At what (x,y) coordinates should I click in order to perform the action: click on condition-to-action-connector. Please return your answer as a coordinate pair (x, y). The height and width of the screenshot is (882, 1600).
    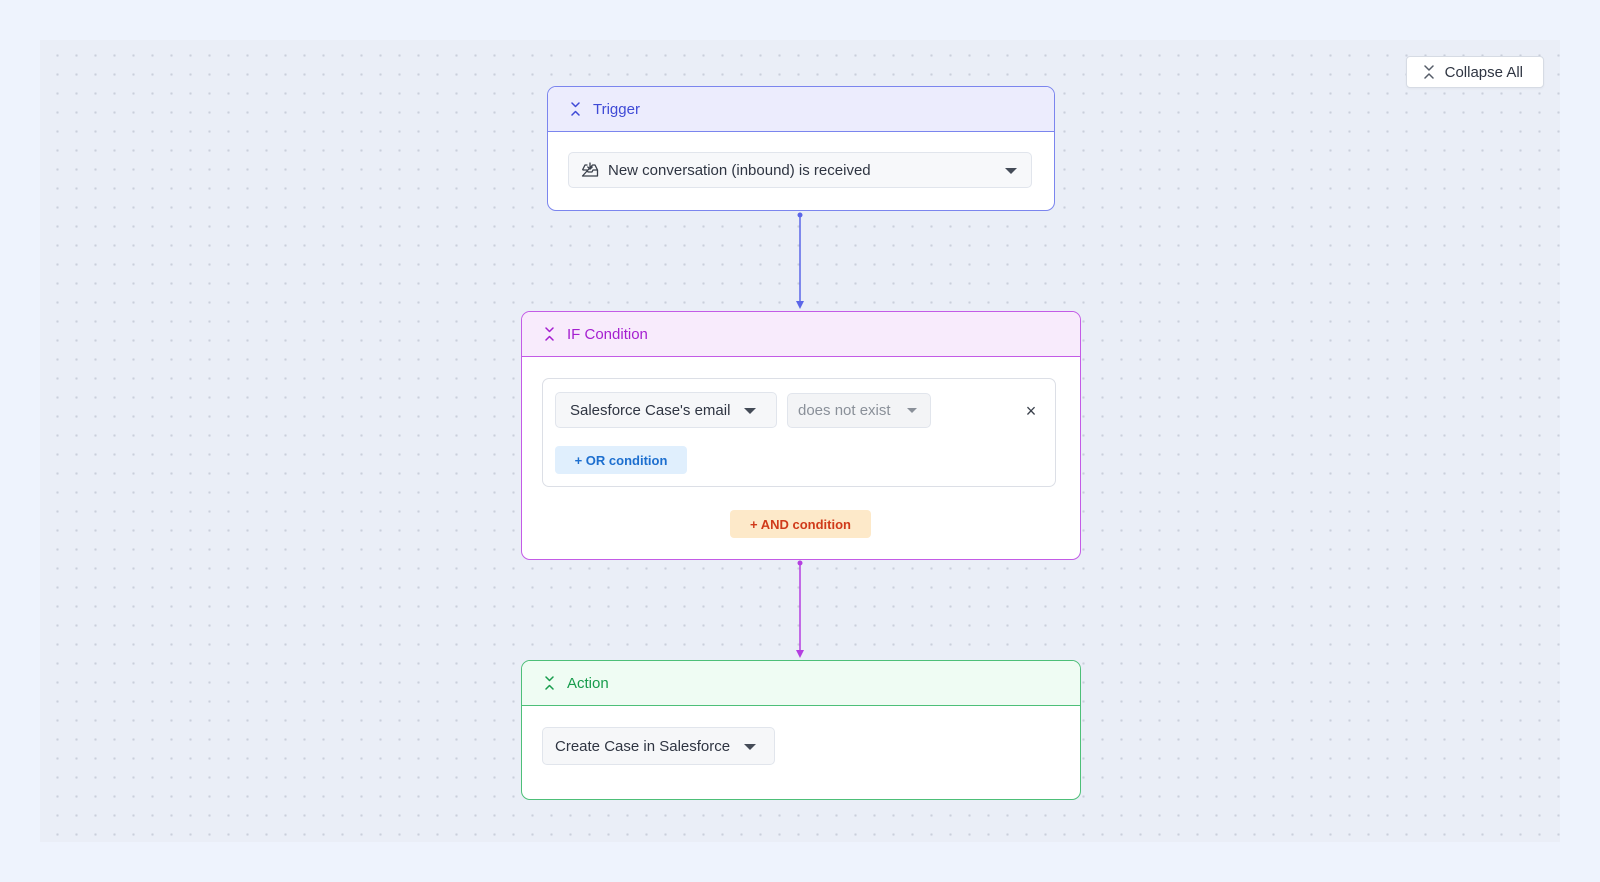
    Looking at the image, I should click on (800, 609).